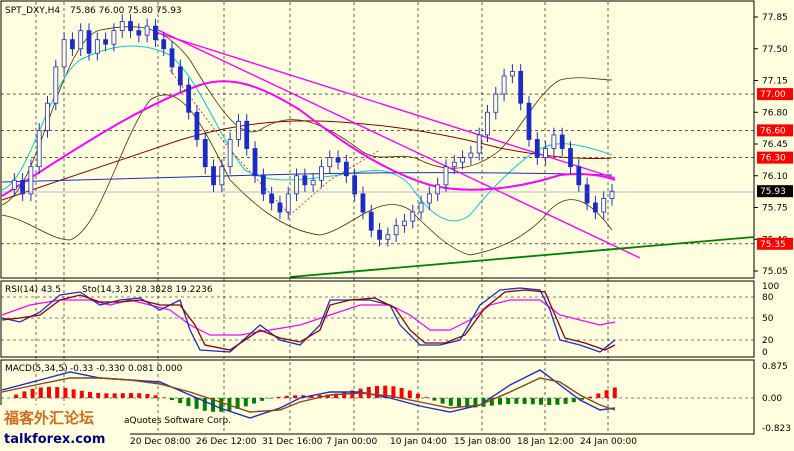  I want to click on macd-level-label: 0.00, so click(772, 399).